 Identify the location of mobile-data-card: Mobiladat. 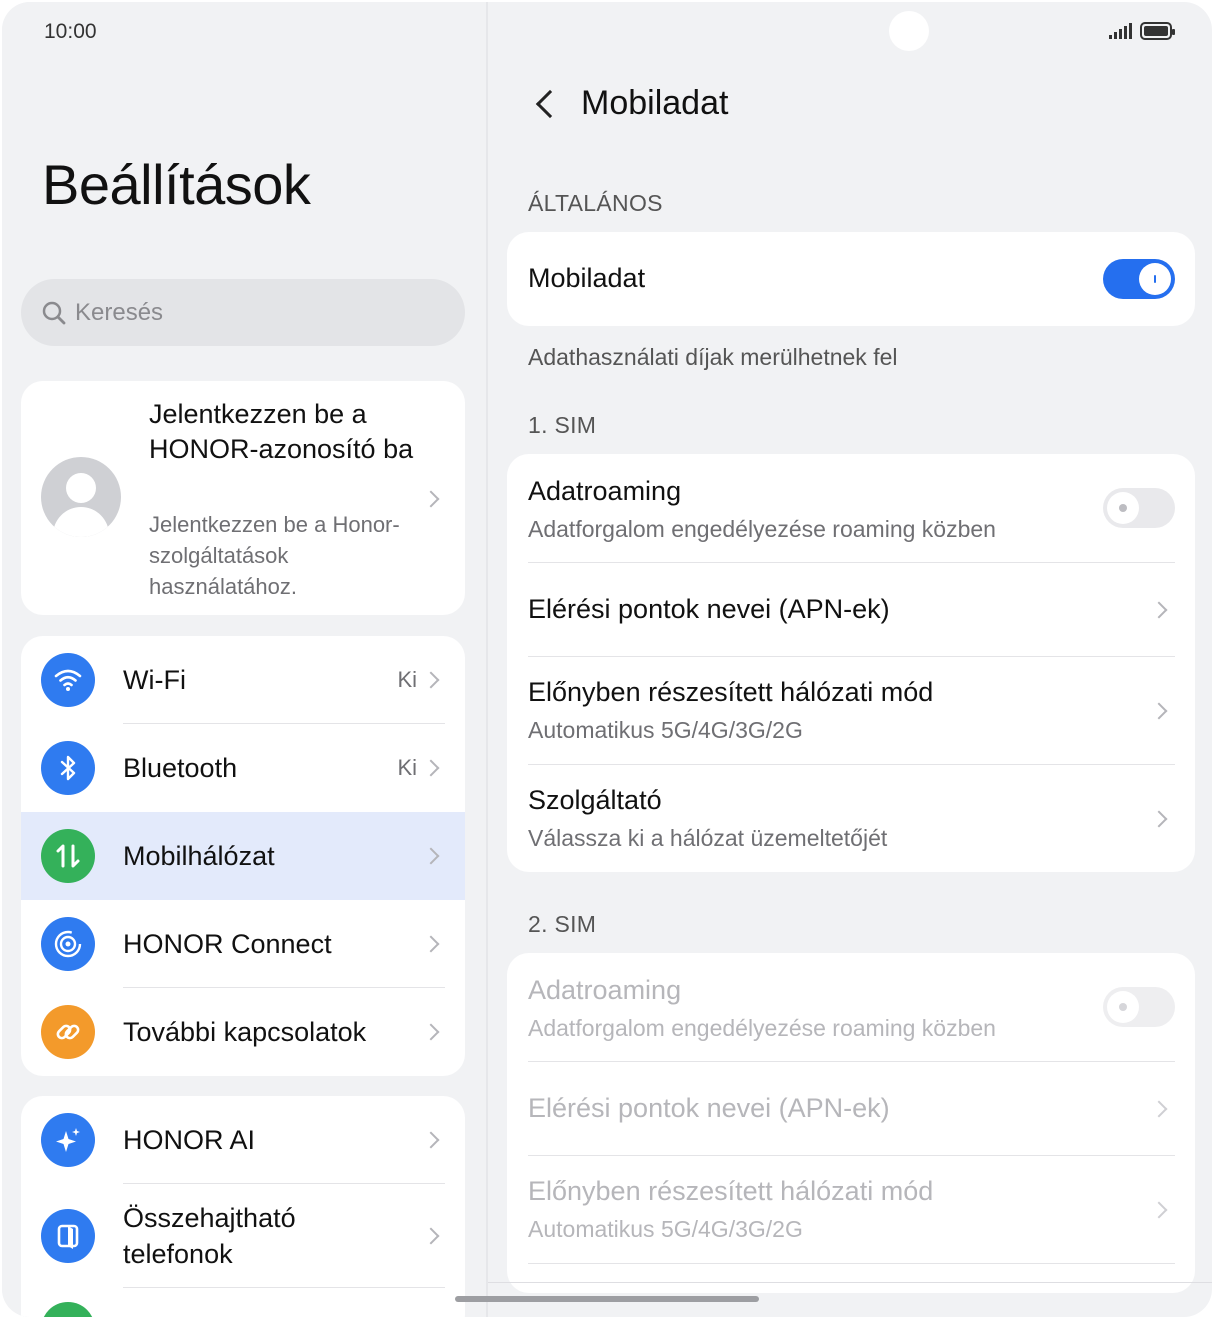
(851, 279).